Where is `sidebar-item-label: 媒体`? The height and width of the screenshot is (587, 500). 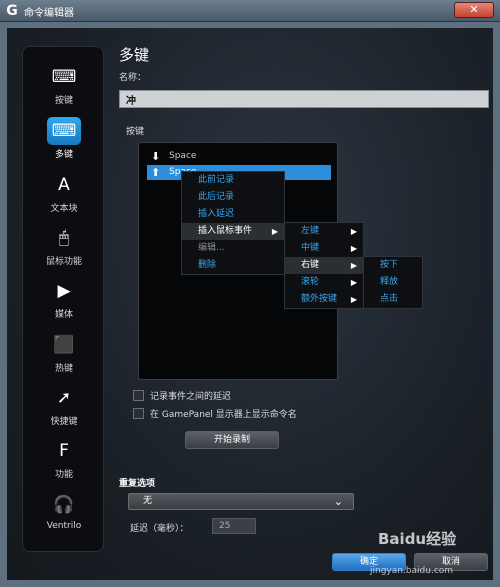 sidebar-item-label: 媒体 is located at coordinates (63, 315).